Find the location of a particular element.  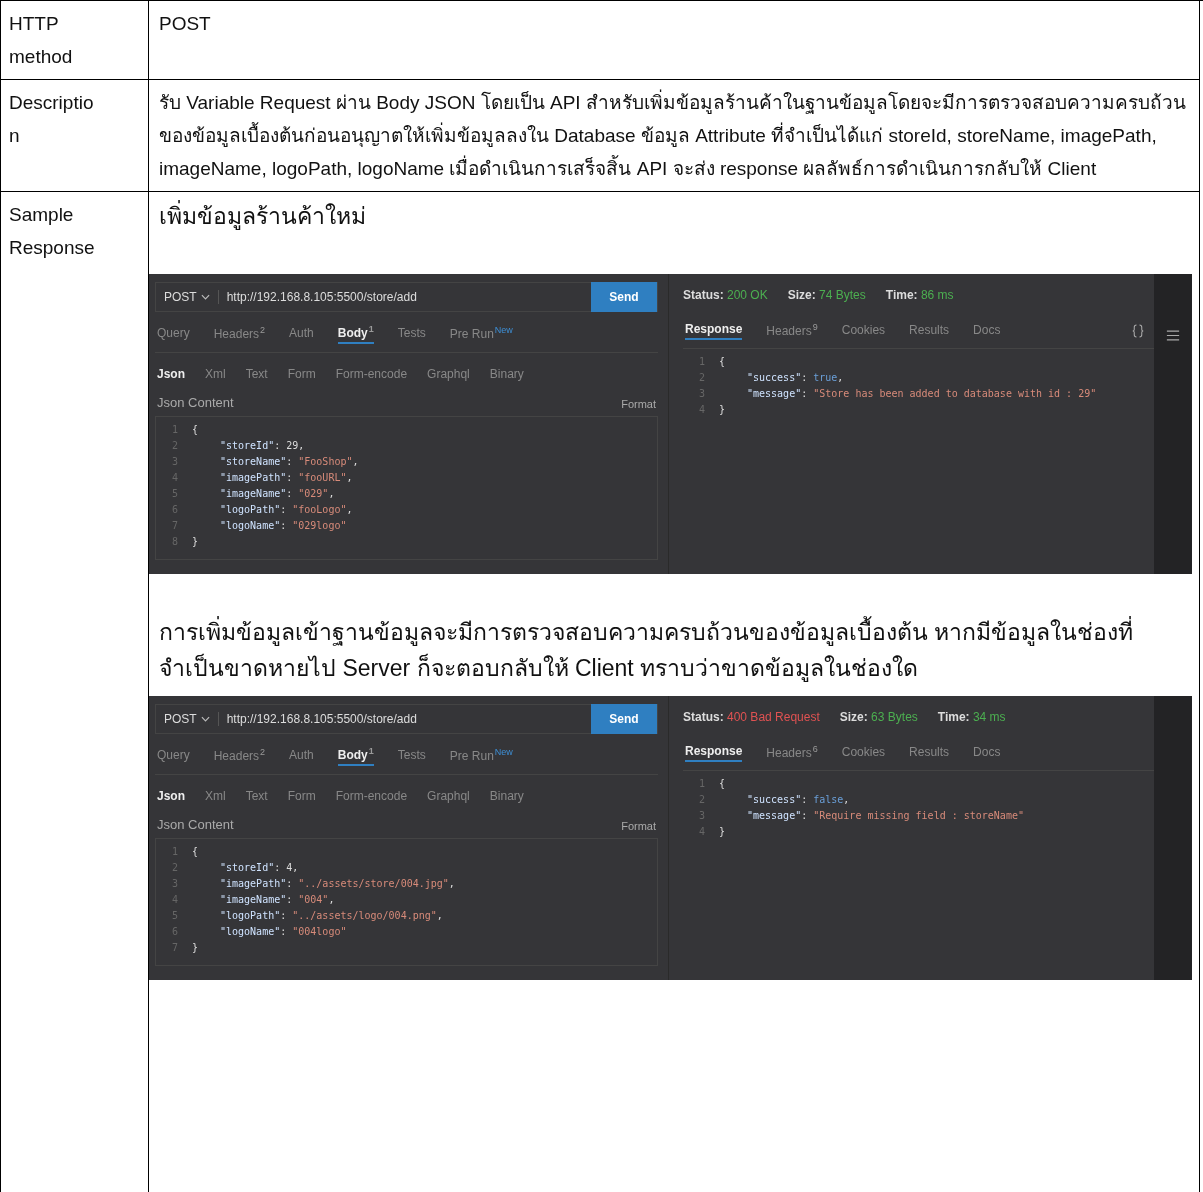

code-line: "message": "Store has been added to database with id : 29" is located at coordinates (921, 393).